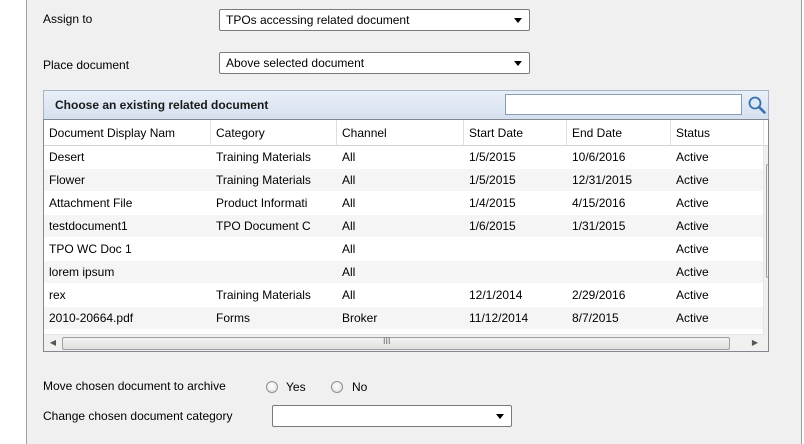 This screenshot has height=444, width=804. I want to click on table-cell: 1/6/2015, so click(492, 226).